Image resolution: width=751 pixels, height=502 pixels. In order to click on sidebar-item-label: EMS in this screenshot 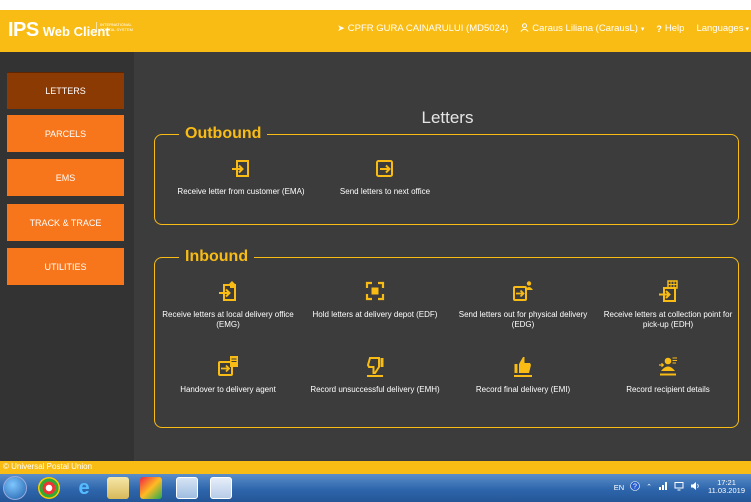, I will do `click(65, 177)`.